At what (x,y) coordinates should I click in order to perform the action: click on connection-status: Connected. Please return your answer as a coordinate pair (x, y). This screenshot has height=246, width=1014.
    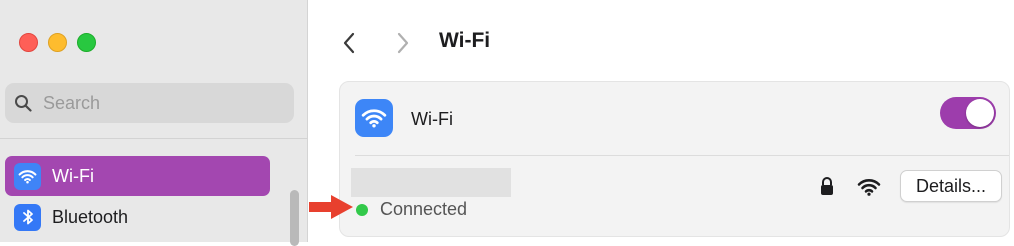
    Looking at the image, I should click on (411, 209).